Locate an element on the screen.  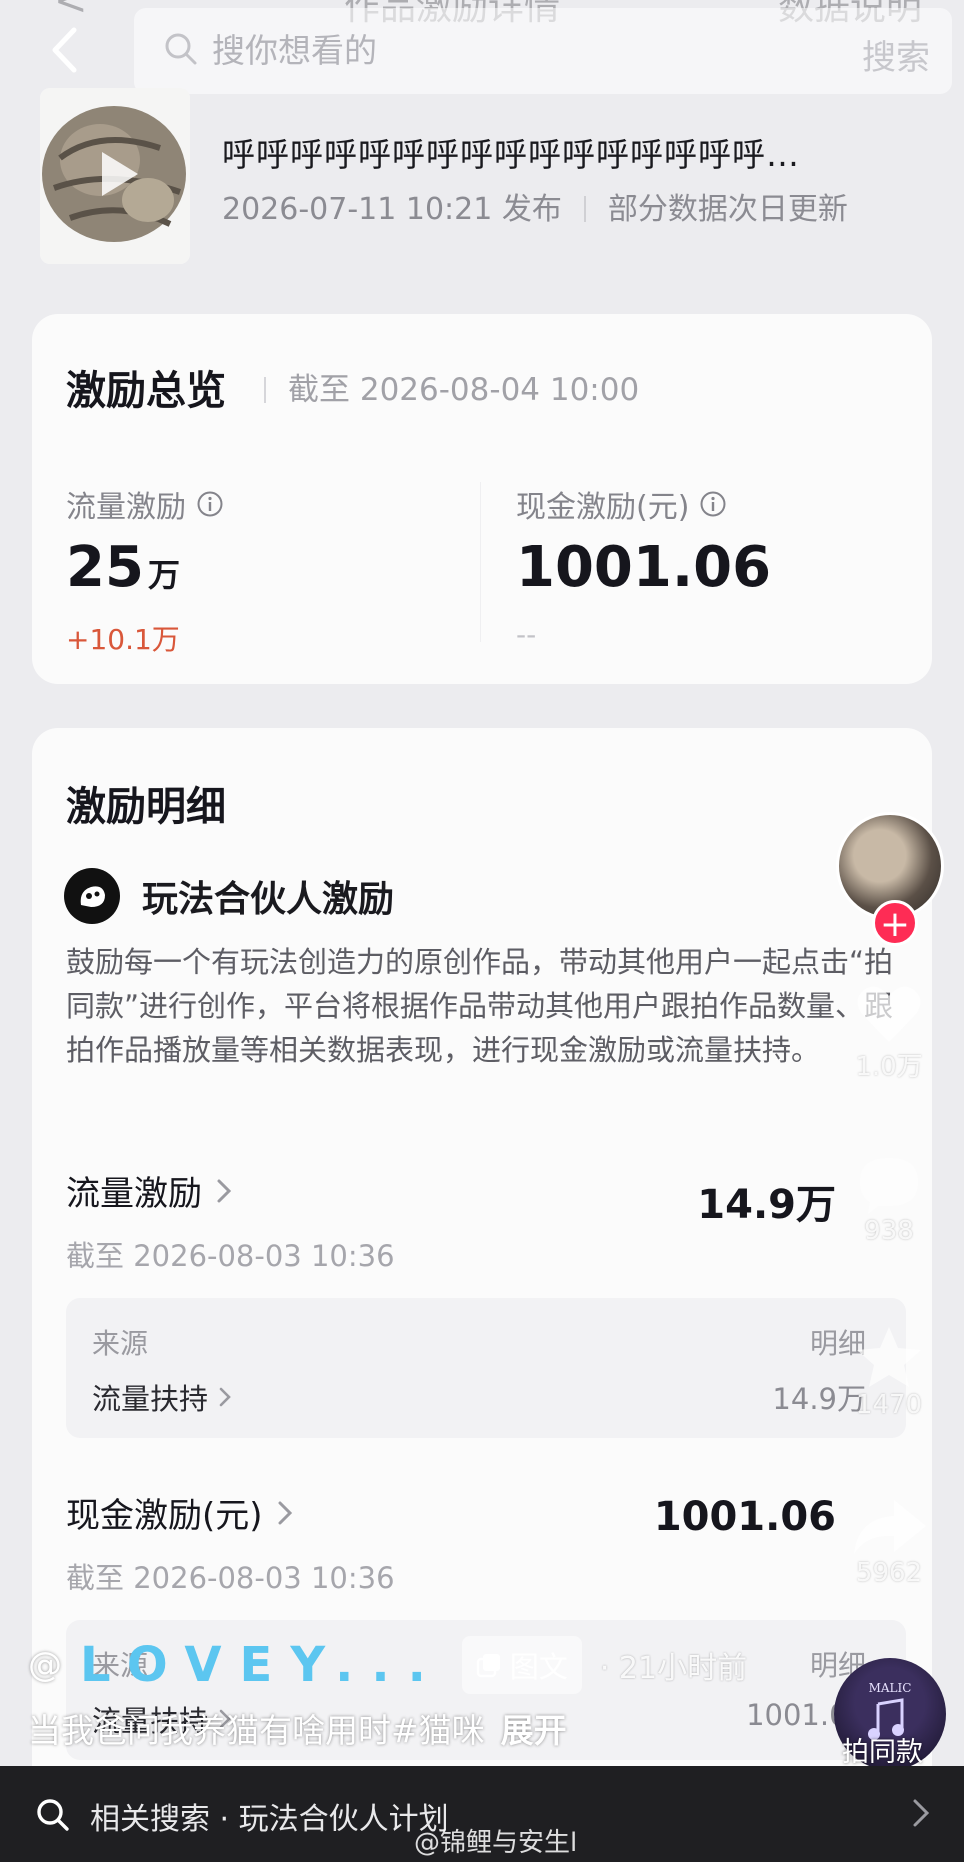
traffic-incentive-section: 流量激励 截至 2026-08-03 10:36 14.9万 is located at coordinates (486, 1220).